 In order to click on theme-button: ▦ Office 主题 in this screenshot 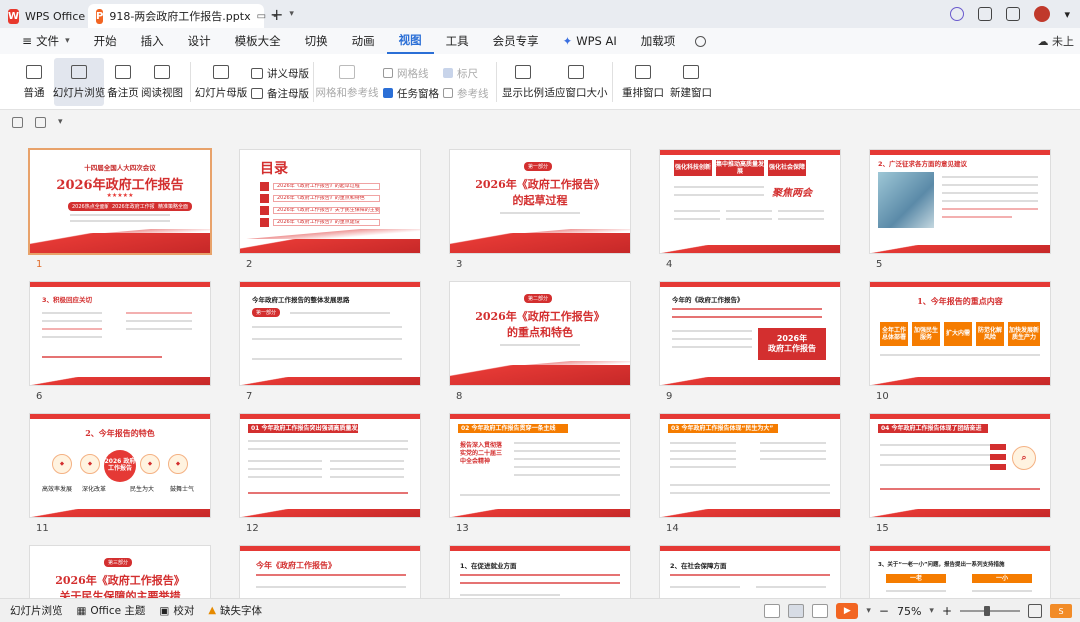, I will do `click(111, 610)`.